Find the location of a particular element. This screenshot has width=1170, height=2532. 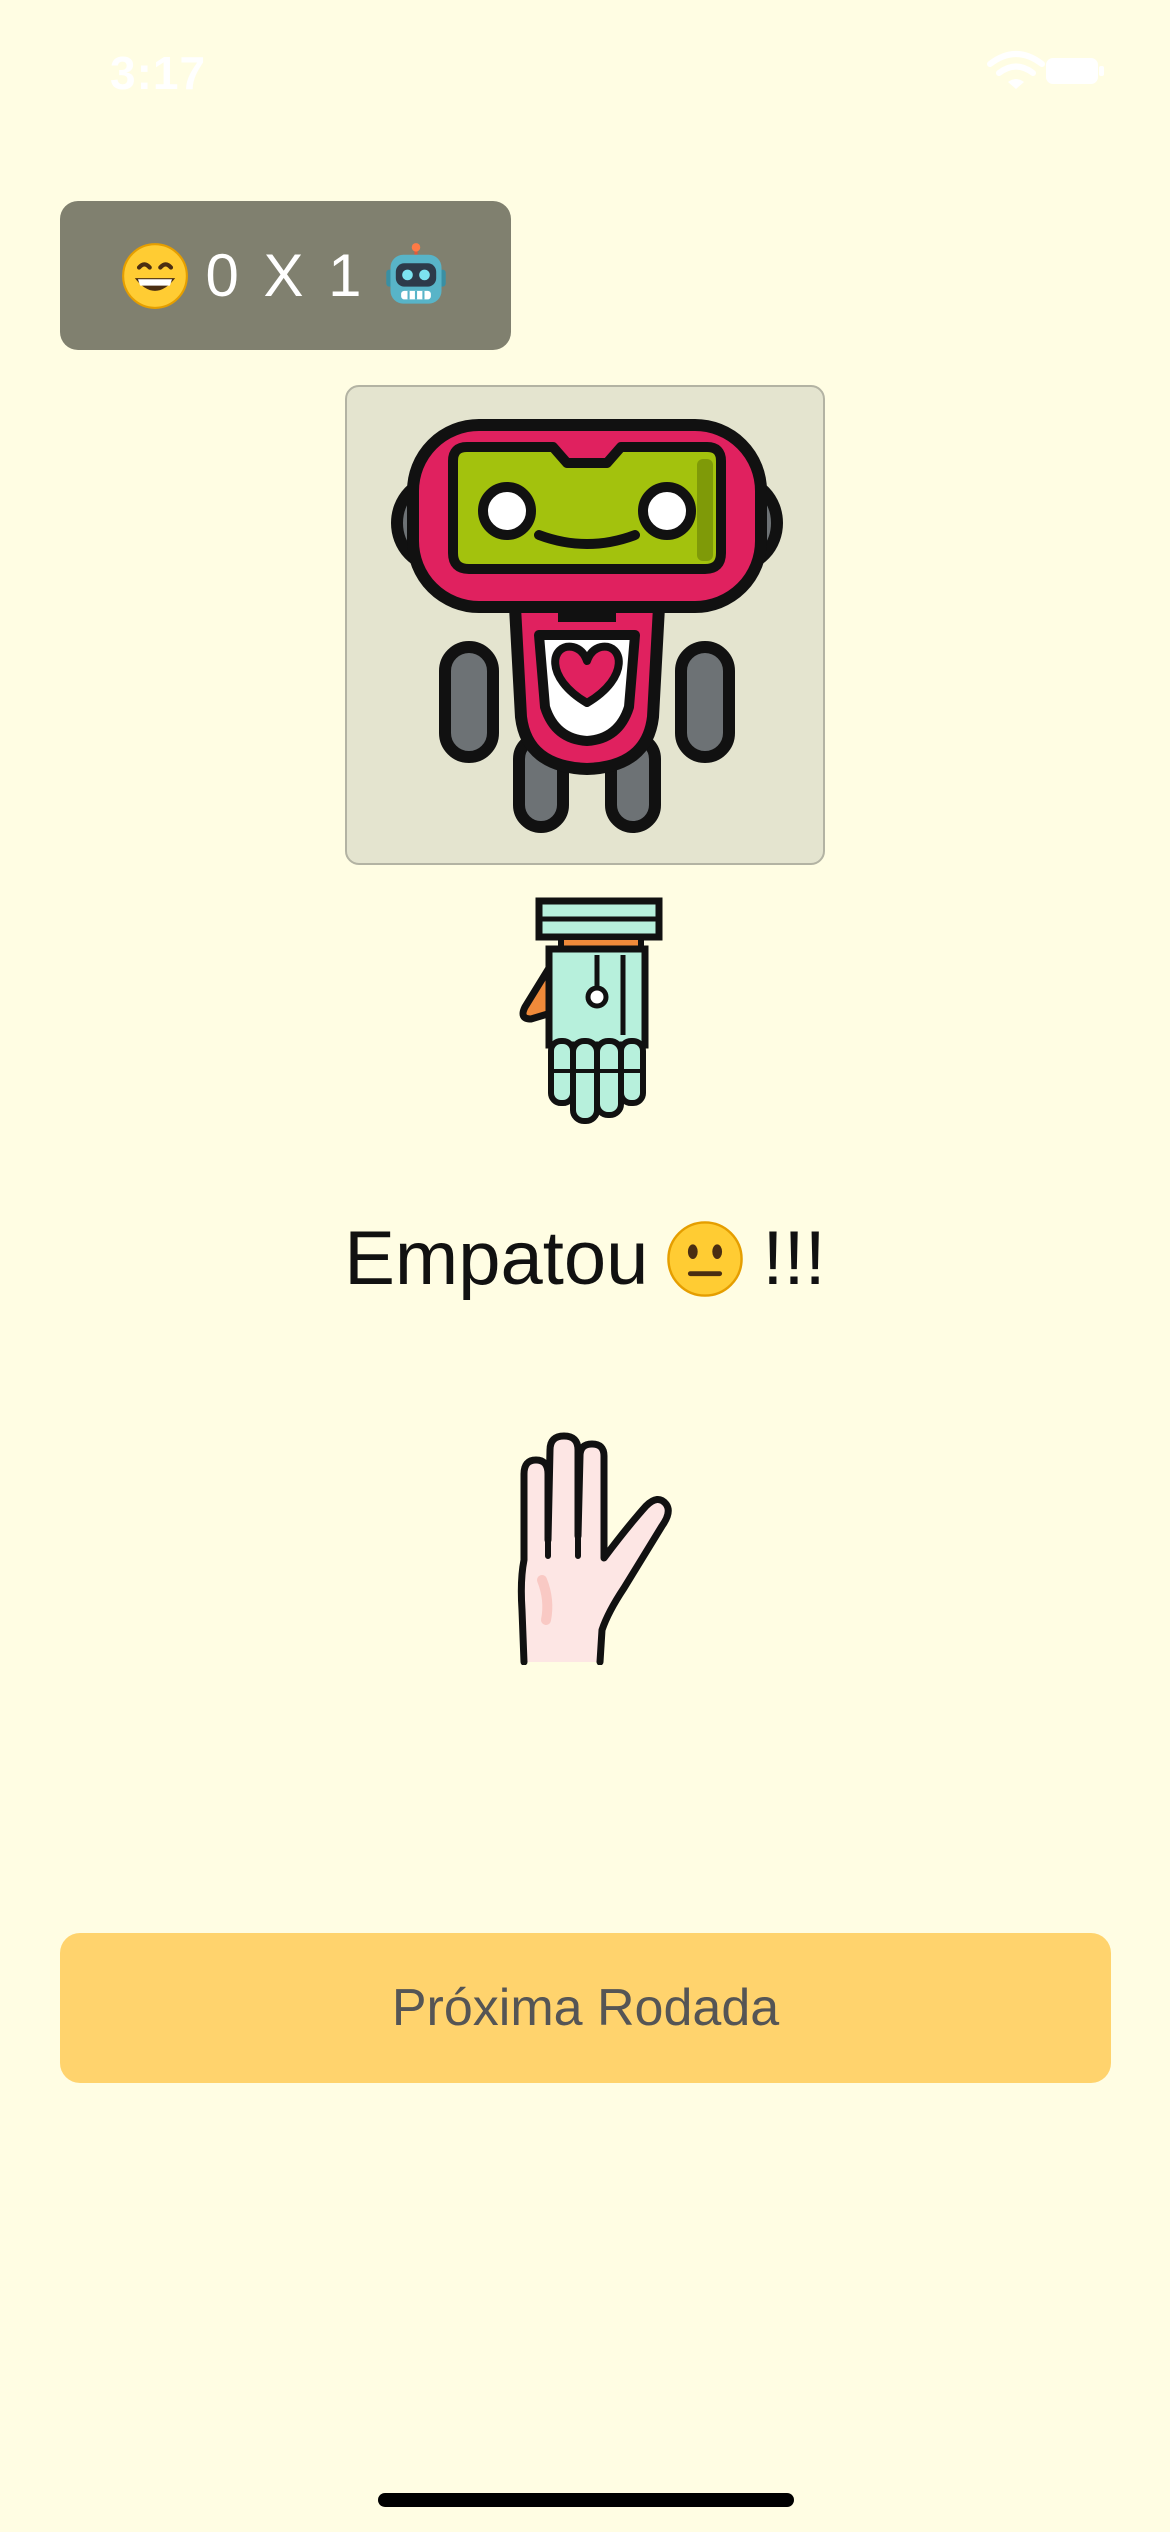

next-round-button: Próxima Rodada is located at coordinates (585, 2008).